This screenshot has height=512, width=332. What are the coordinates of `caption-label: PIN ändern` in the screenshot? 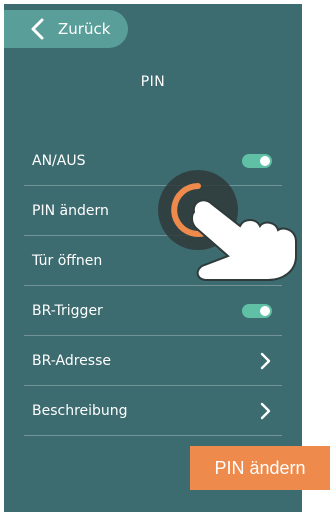 It's located at (260, 468).